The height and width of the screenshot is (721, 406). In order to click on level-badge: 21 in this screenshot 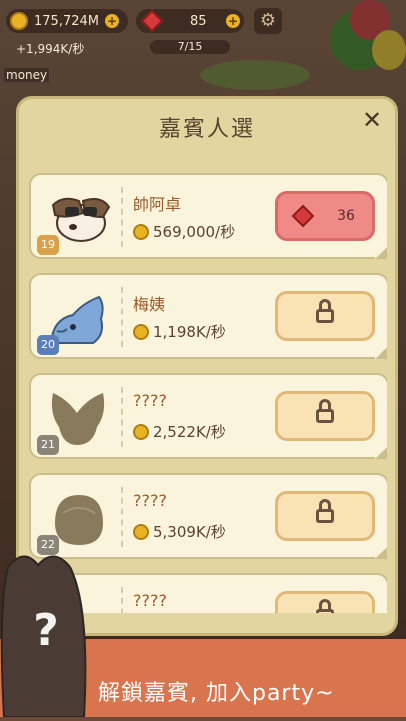, I will do `click(48, 445)`.